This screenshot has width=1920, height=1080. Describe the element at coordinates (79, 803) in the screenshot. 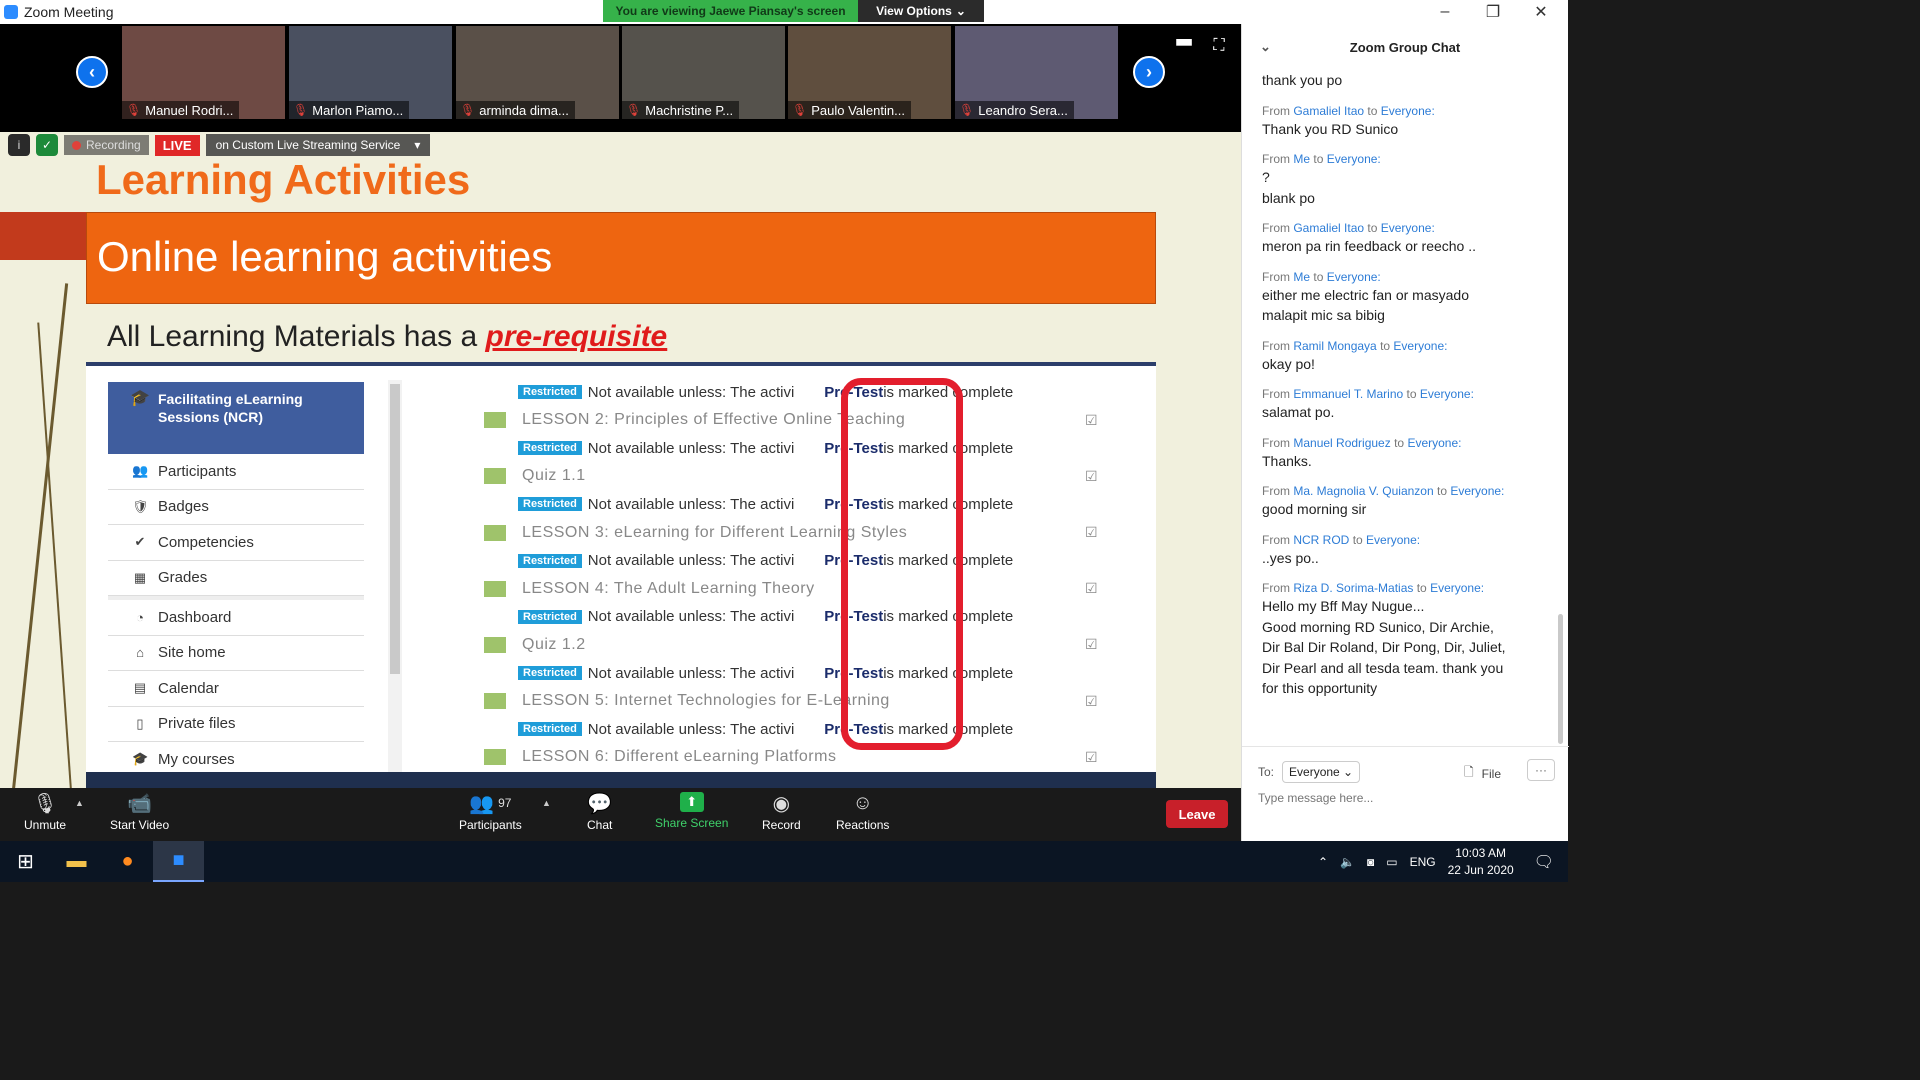

I see `audio-options-caret: ▲` at that location.